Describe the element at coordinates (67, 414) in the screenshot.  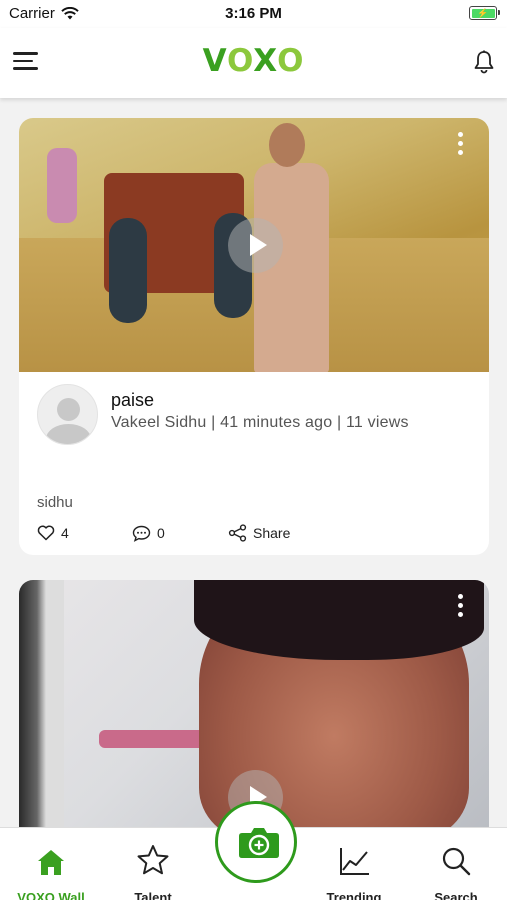
I see `avatar` at that location.